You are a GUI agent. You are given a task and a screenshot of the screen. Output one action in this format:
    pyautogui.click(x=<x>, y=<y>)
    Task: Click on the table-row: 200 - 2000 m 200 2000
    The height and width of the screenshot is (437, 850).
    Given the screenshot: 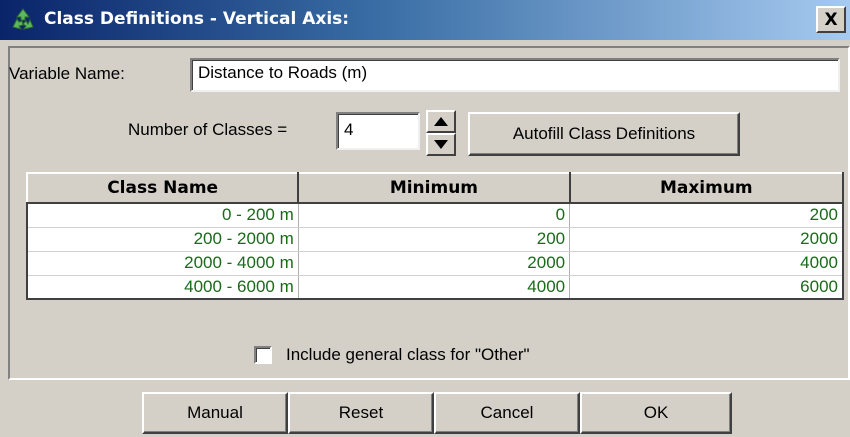 What is the action you would take?
    pyautogui.click(x=435, y=239)
    